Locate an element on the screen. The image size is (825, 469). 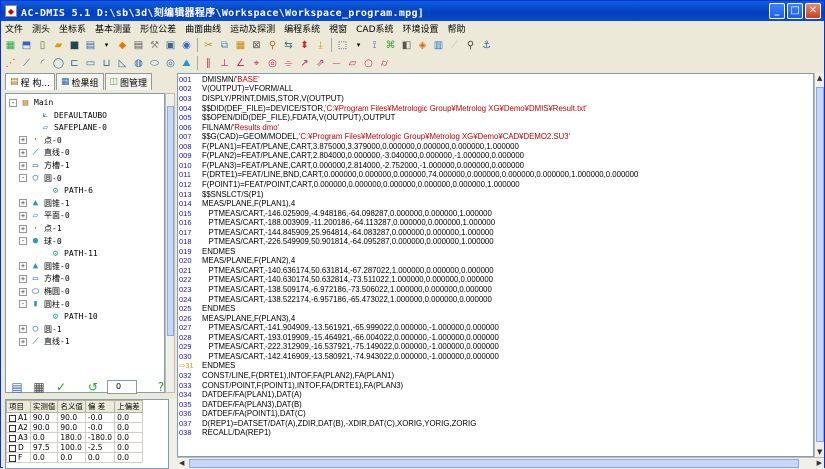
menu-item: 坐标系 is located at coordinates (72, 28).